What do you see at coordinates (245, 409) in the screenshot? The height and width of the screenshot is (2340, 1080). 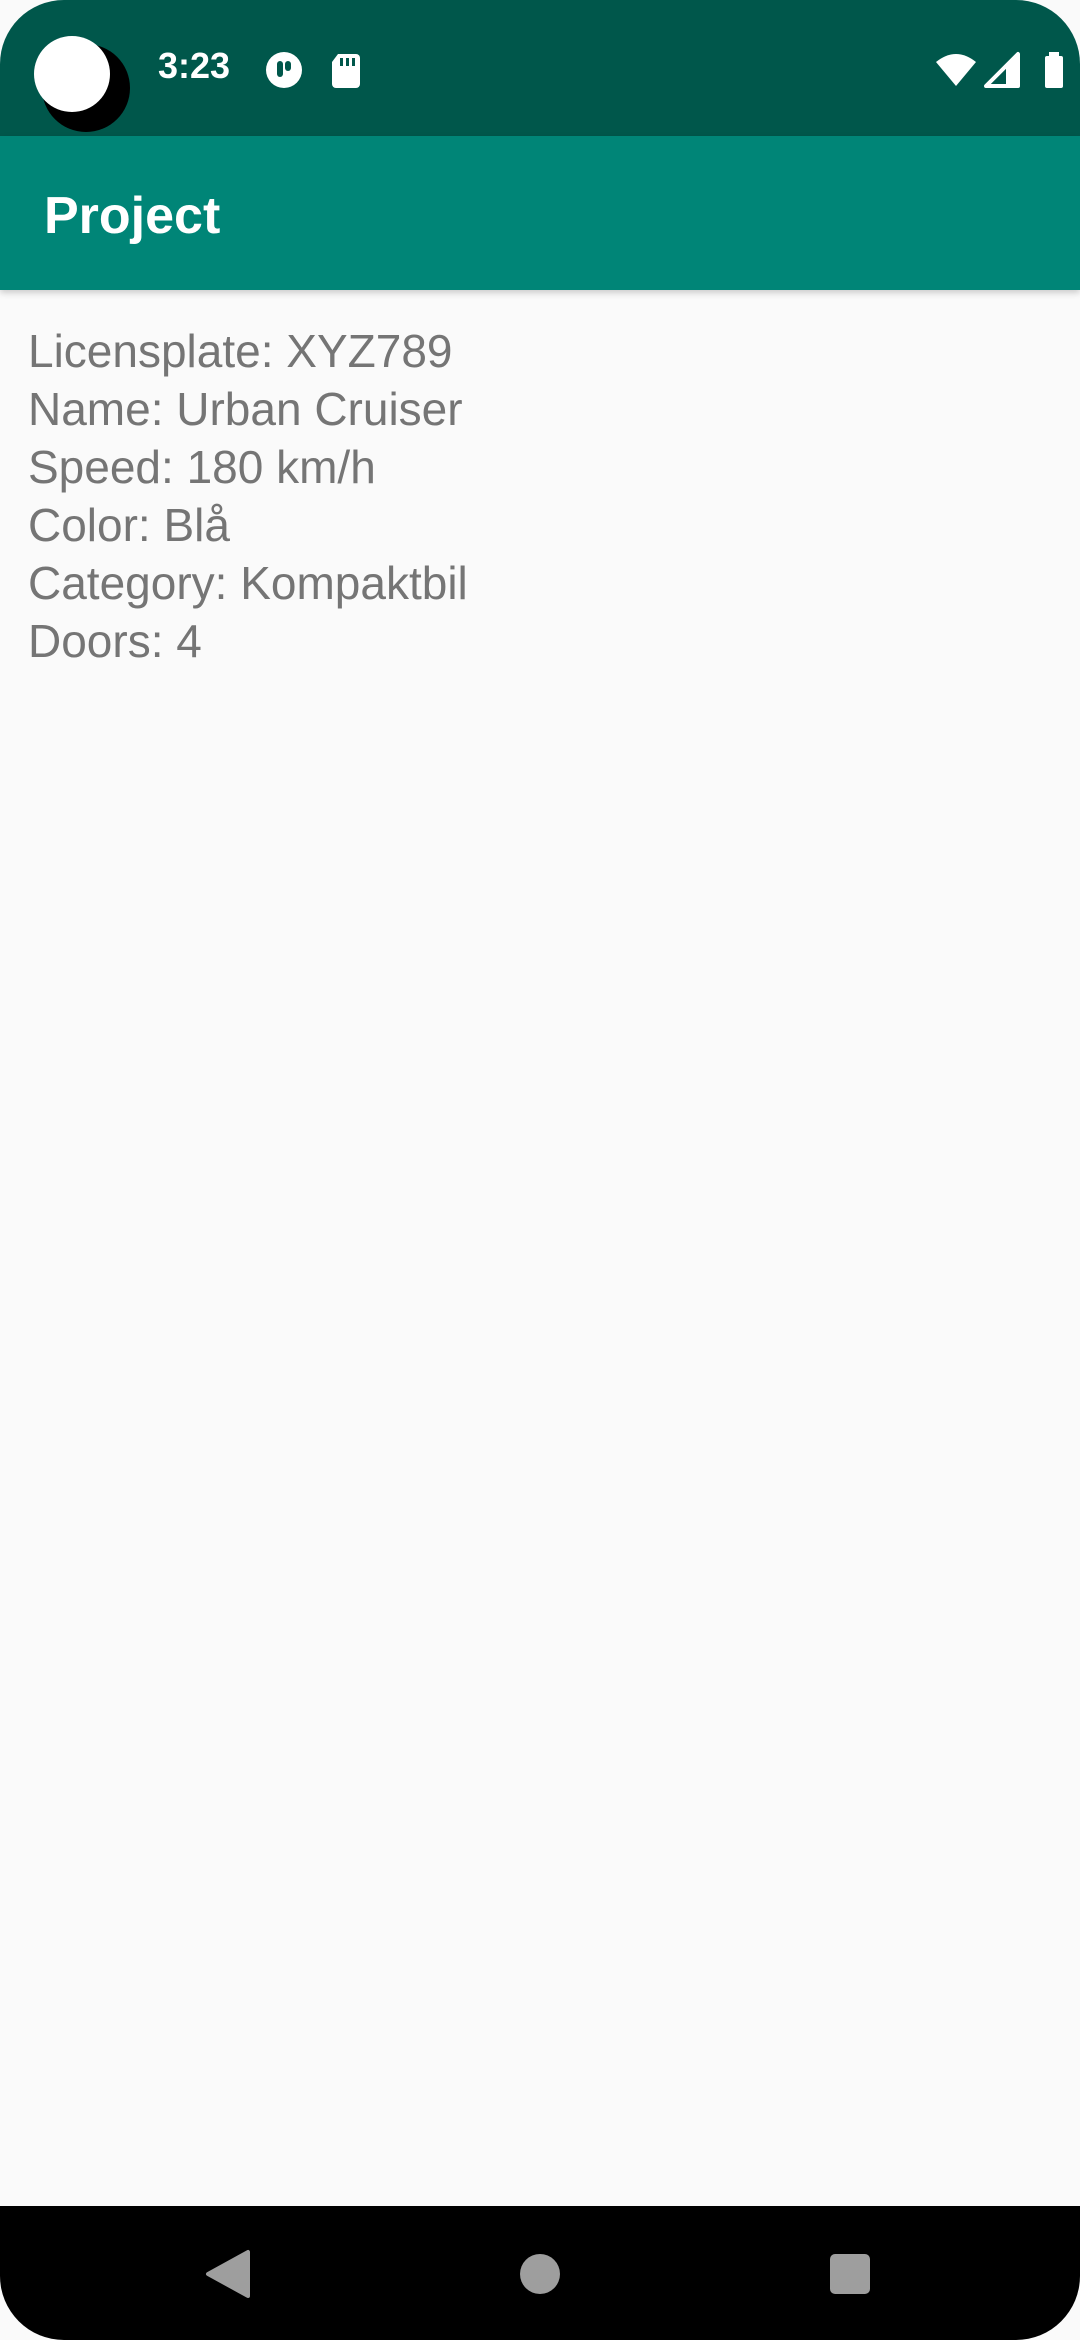 I see `detail-name: Name: Urban Cruiser` at bounding box center [245, 409].